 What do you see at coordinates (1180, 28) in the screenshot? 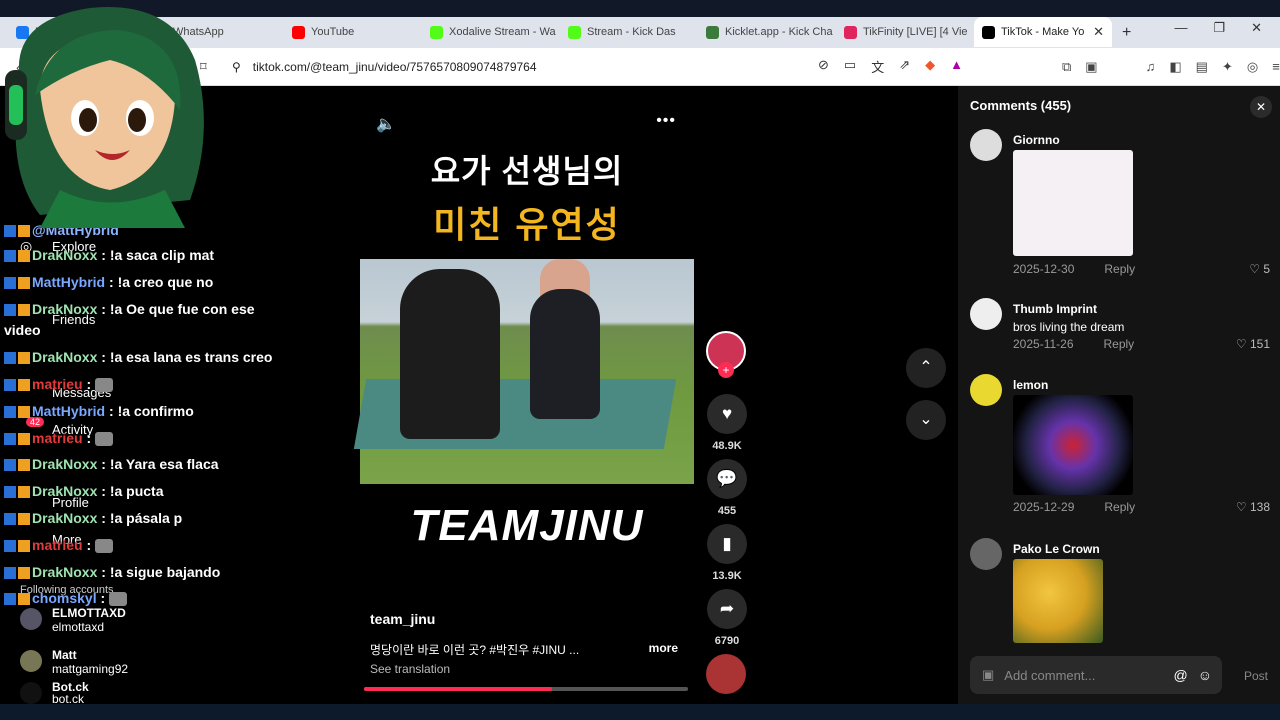
I see `minimize-icon: —` at bounding box center [1180, 28].